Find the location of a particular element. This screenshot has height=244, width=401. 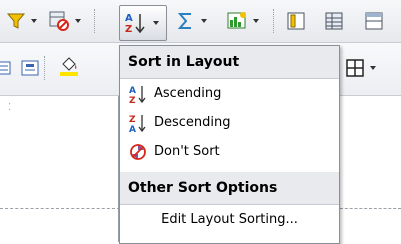

align-left-icon is located at coordinates (5, 68).